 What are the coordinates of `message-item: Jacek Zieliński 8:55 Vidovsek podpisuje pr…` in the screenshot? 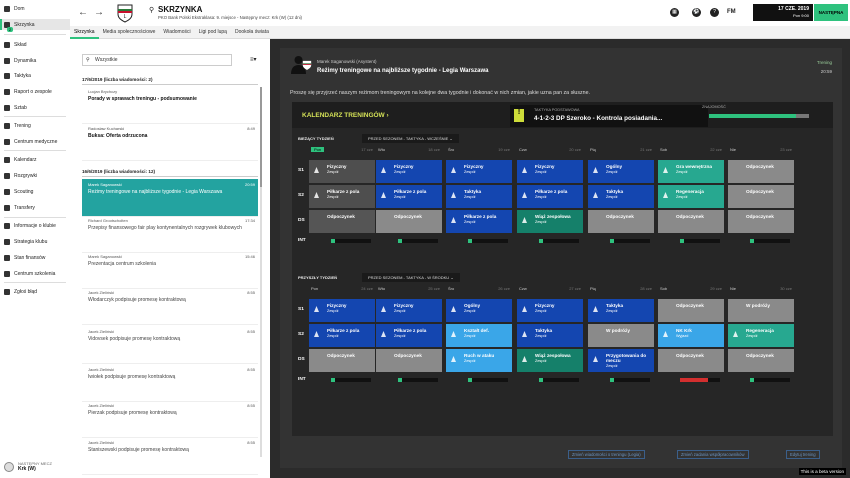 It's located at (170, 345).